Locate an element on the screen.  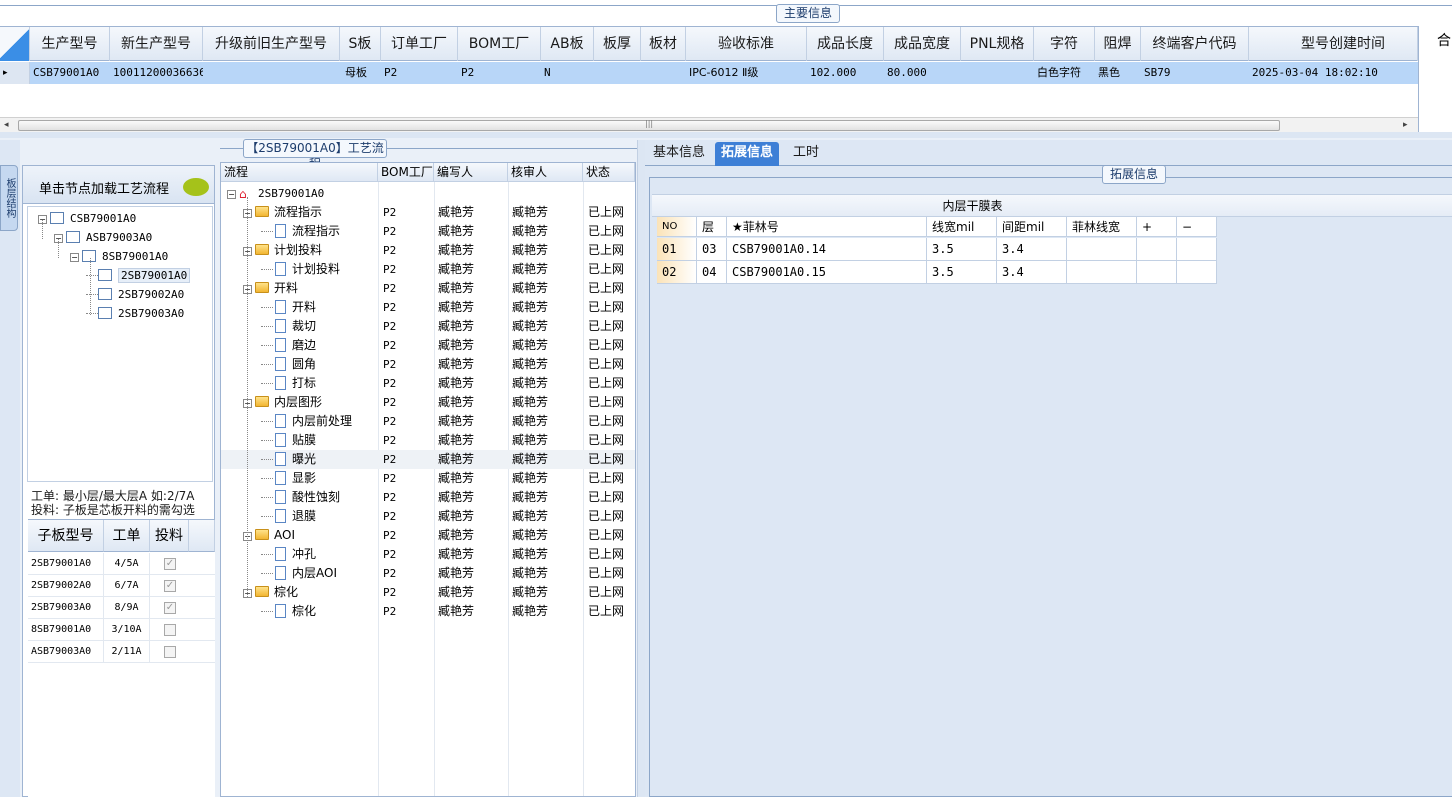
column-header-6: BOM工厂 is located at coordinates (499, 44).